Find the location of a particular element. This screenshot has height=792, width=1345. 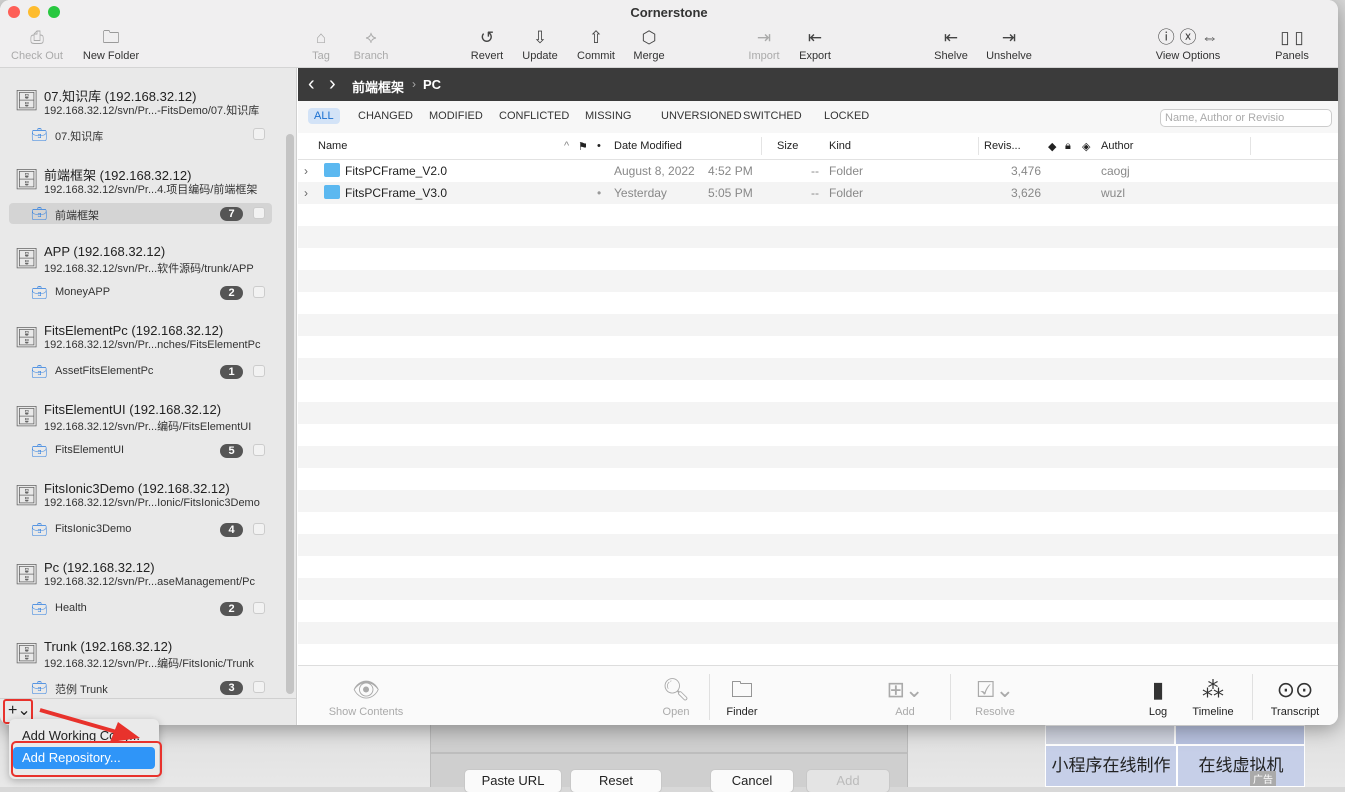

annotation-arrow is located at coordinates (89, 725).